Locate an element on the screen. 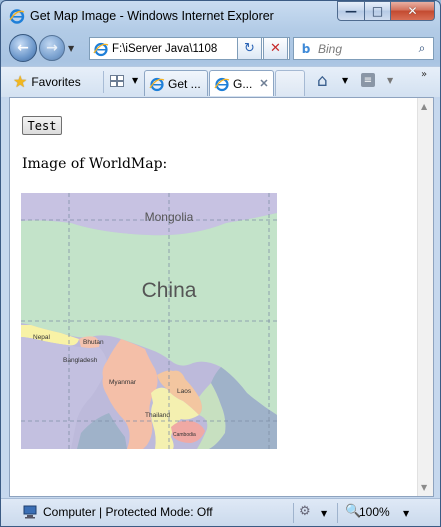  scroll-down-icon: ▼ is located at coordinates (424, 487).